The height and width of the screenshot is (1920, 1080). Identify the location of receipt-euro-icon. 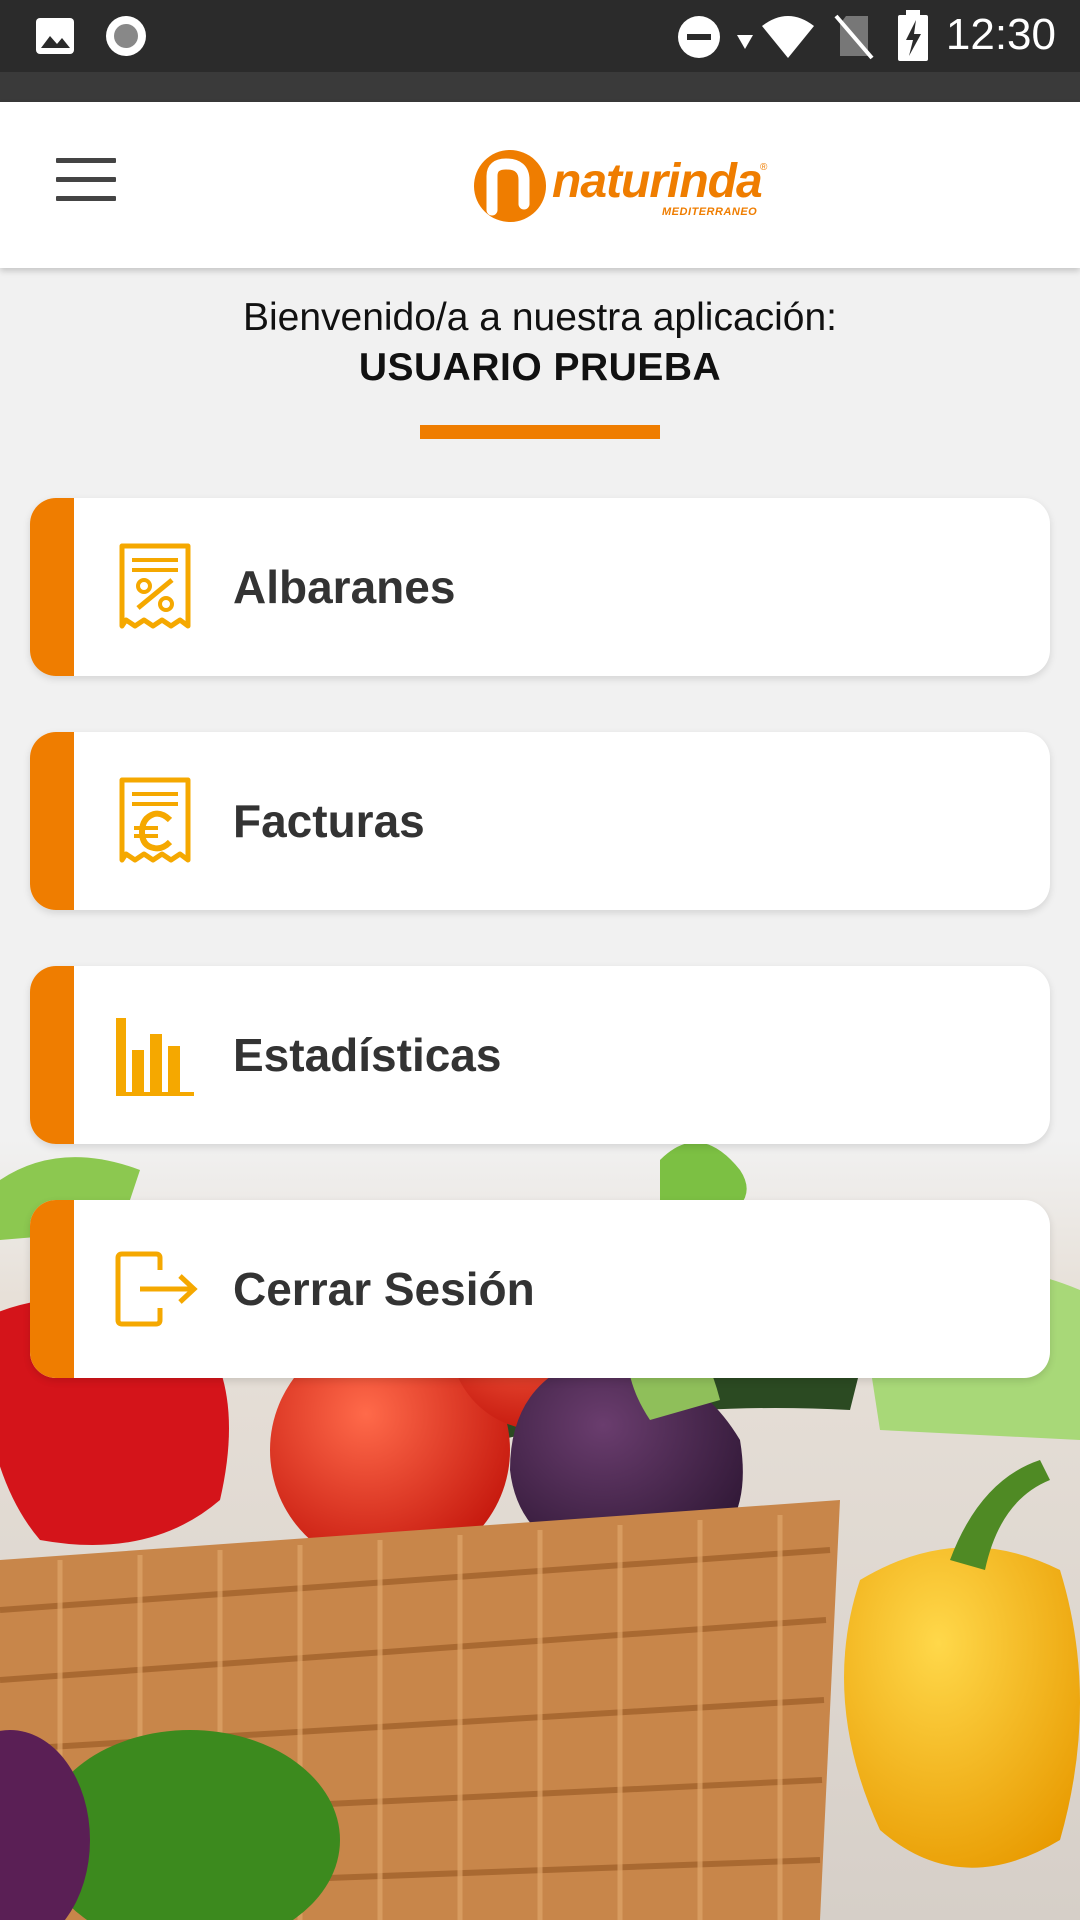
(155, 820).